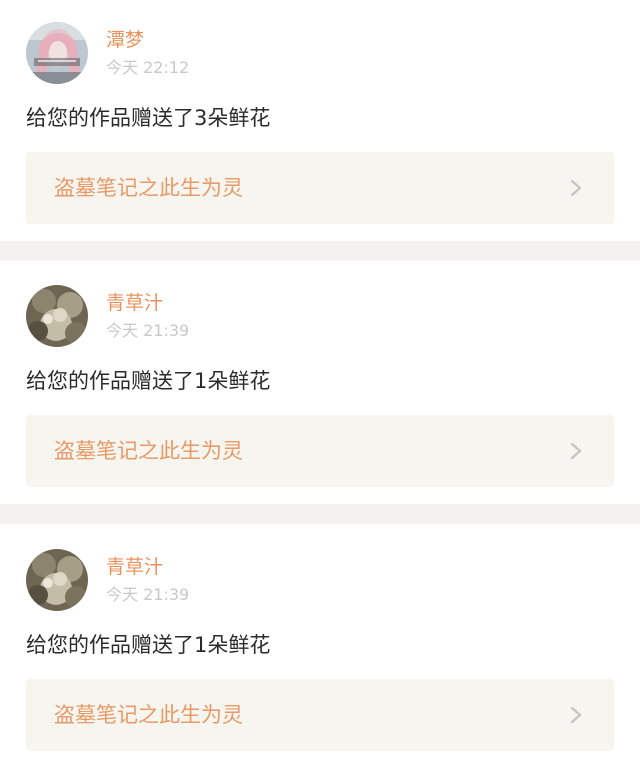 The width and height of the screenshot is (640, 767). What do you see at coordinates (148, 67) in the screenshot?
I see `timestamp: 今天 22:12` at bounding box center [148, 67].